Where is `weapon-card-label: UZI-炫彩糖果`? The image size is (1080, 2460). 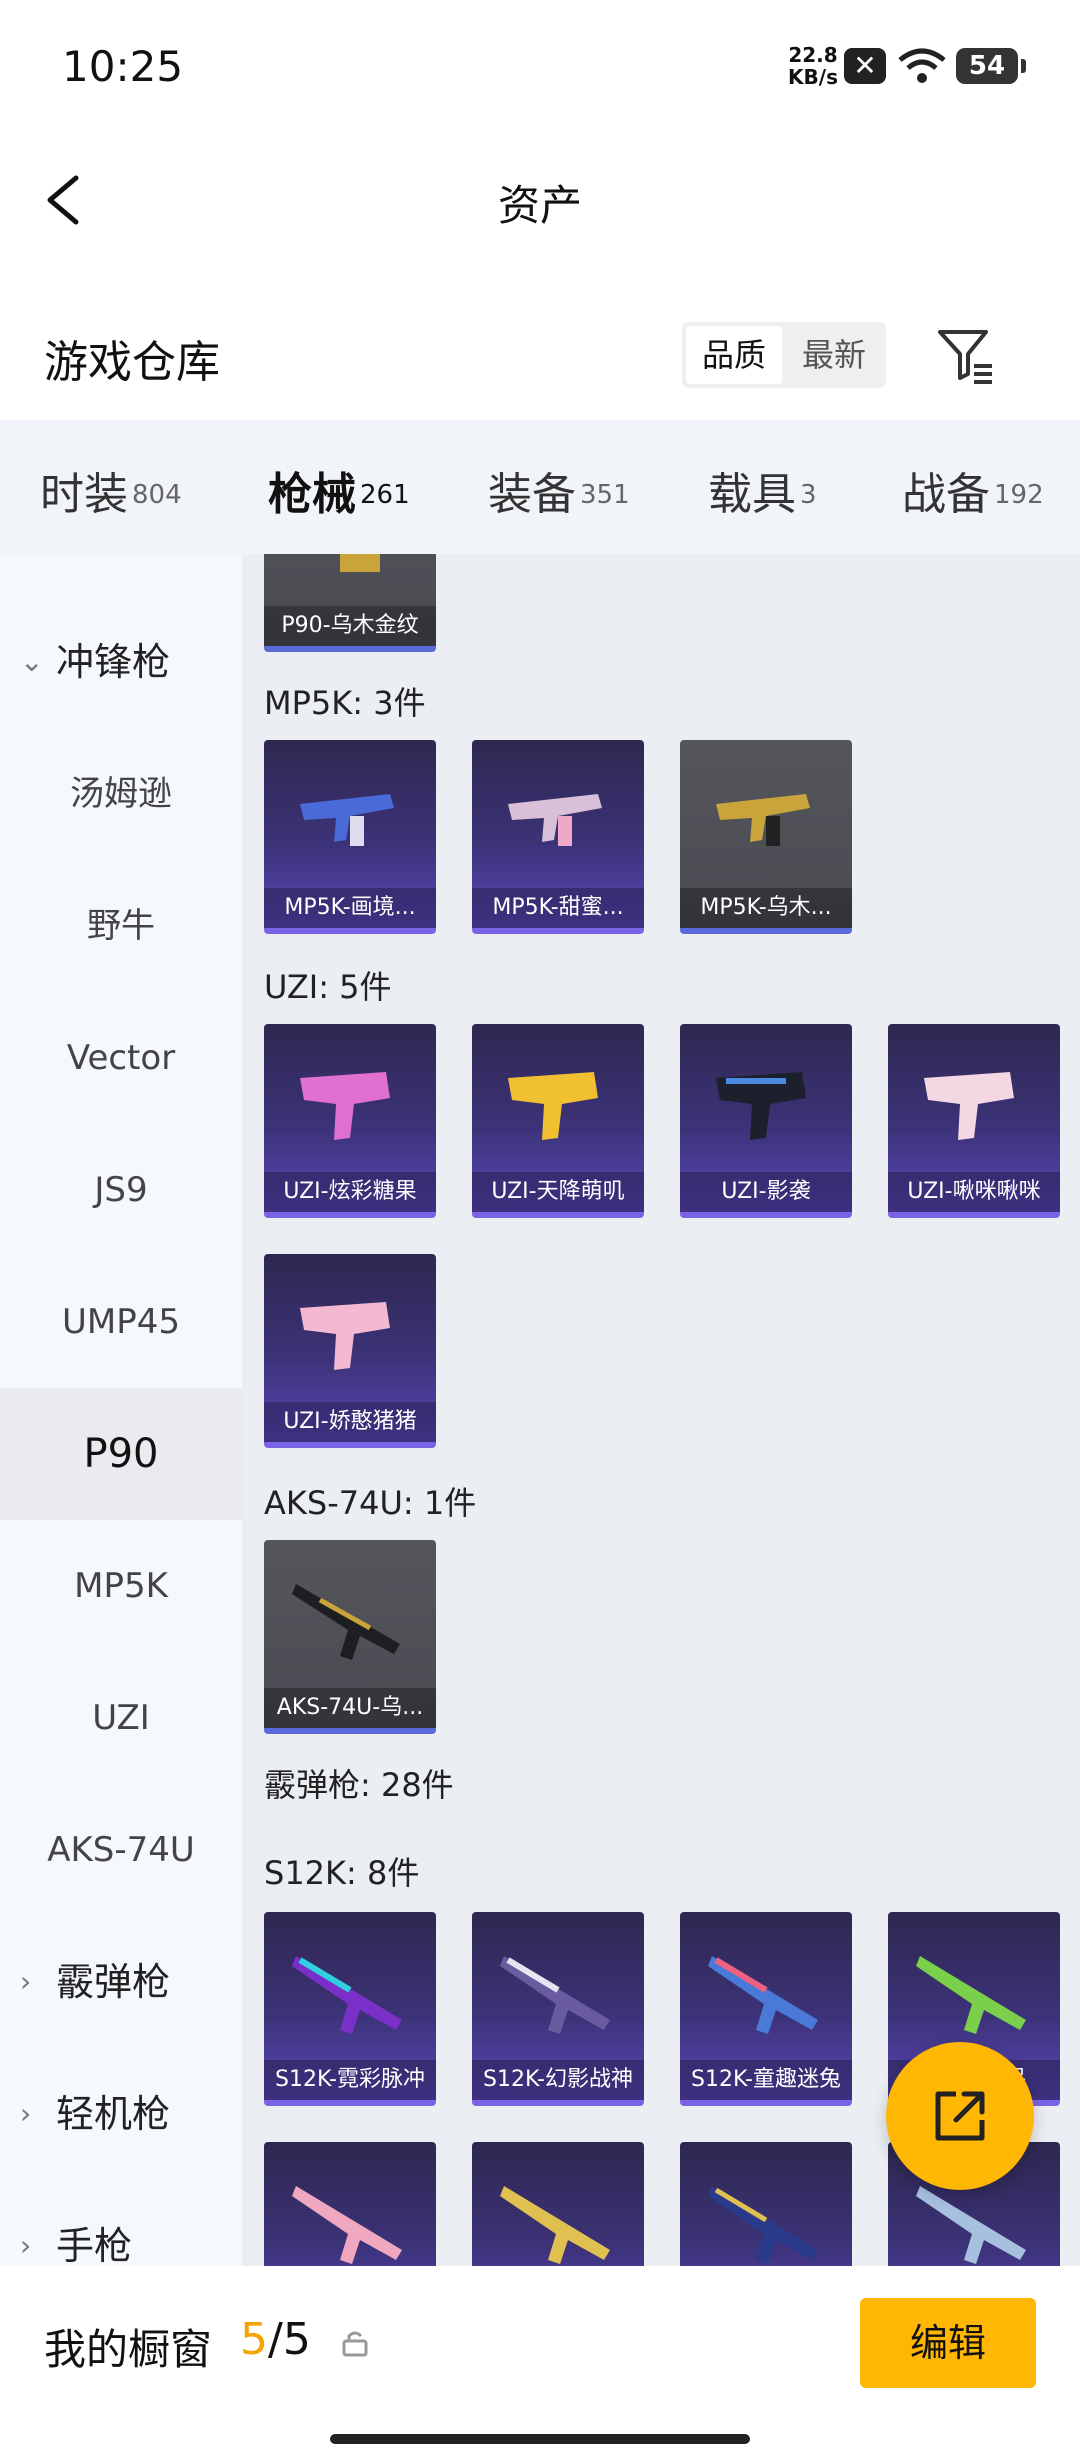 weapon-card-label: UZI-炫彩糖果 is located at coordinates (350, 1192).